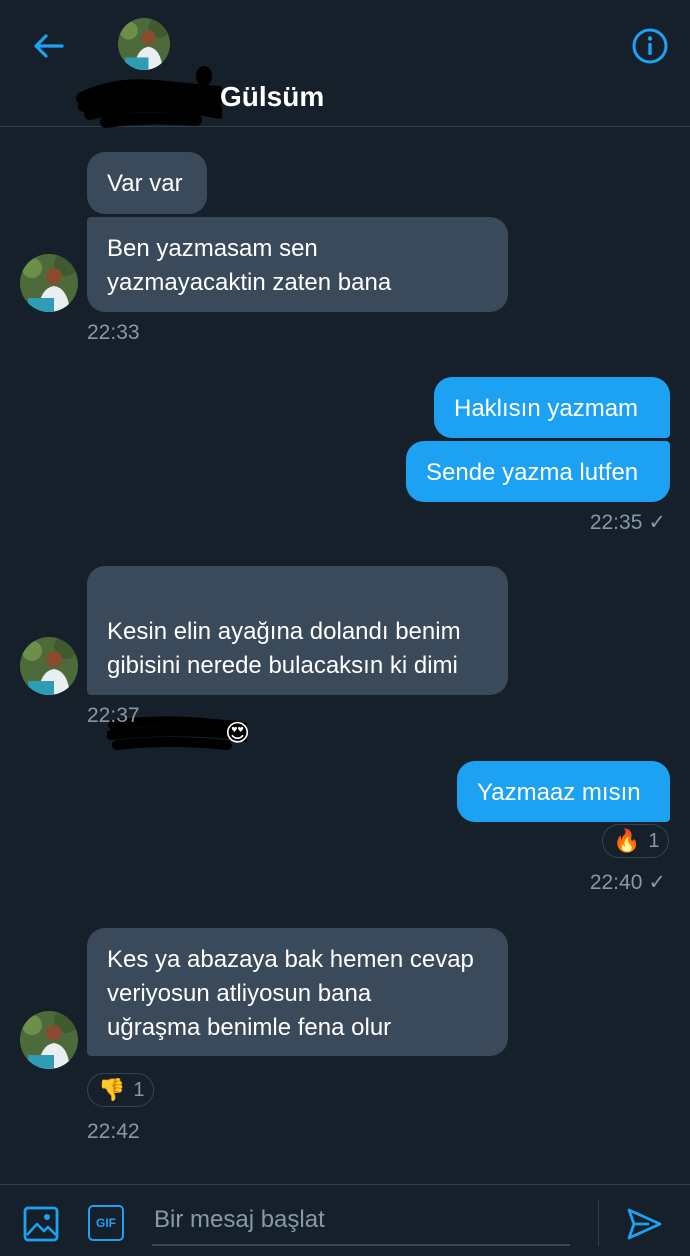  I want to click on send-icon, so click(644, 1224).